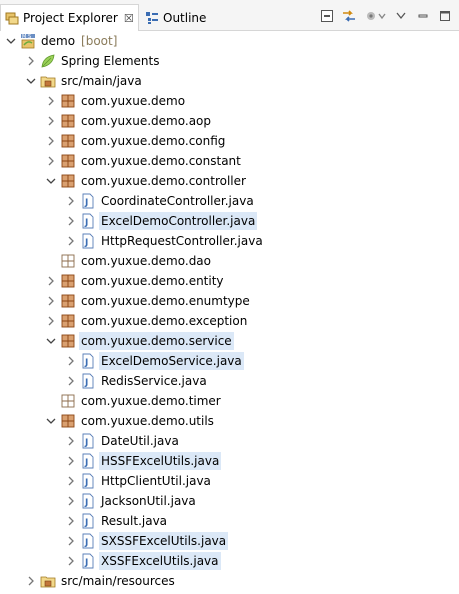  Describe the element at coordinates (129, 18) in the screenshot. I see `close-icon: ☒` at that location.